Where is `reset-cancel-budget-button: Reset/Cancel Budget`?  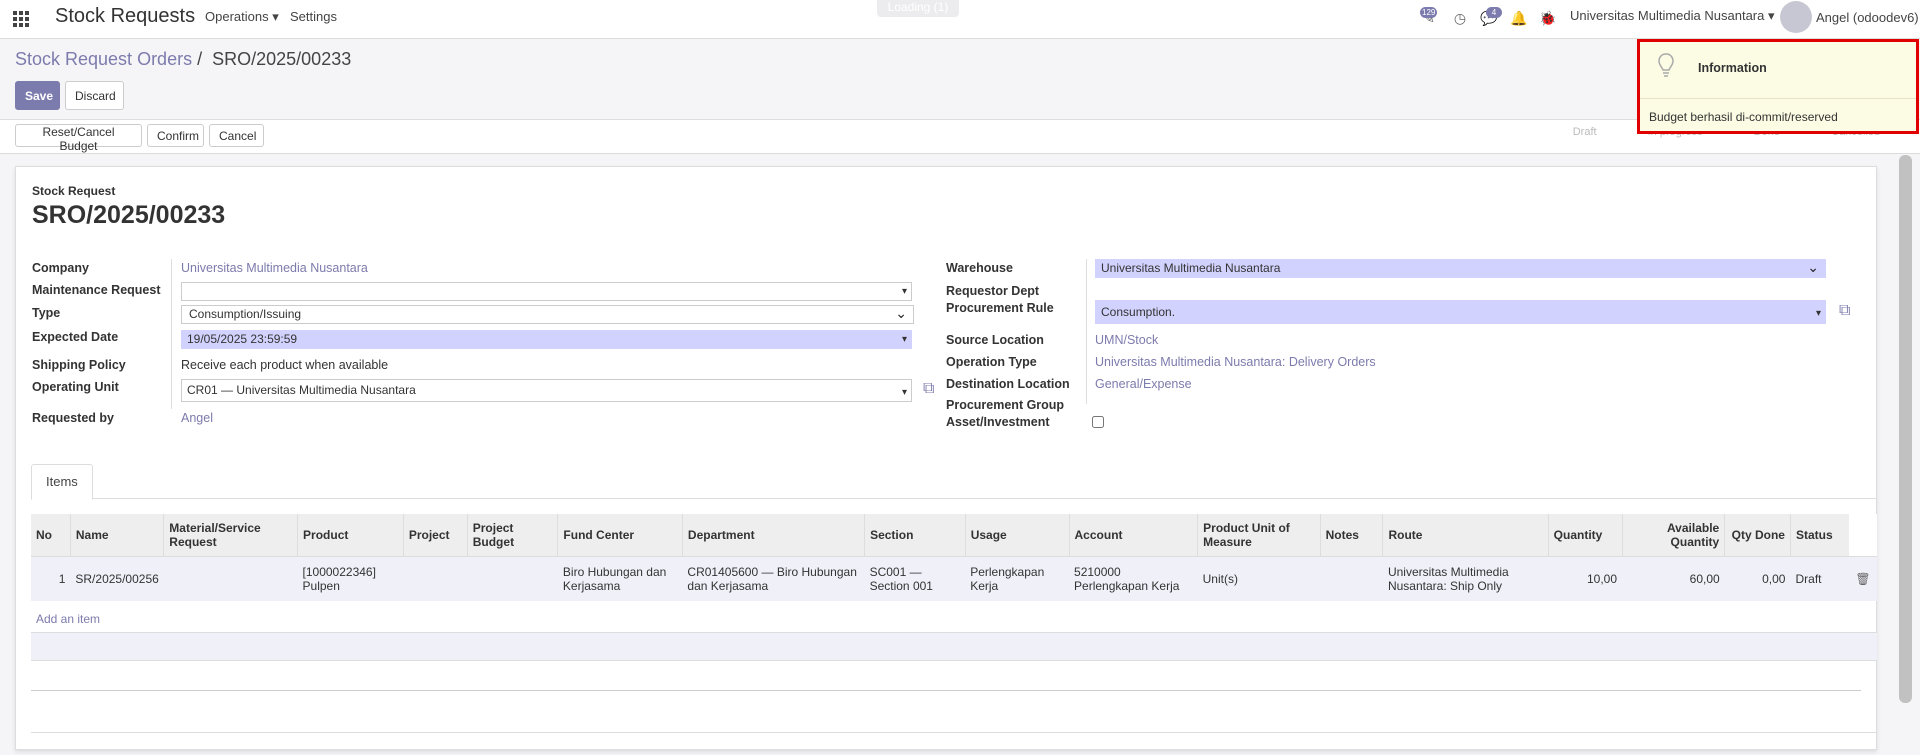 reset-cancel-budget-button: Reset/Cancel Budget is located at coordinates (78, 138).